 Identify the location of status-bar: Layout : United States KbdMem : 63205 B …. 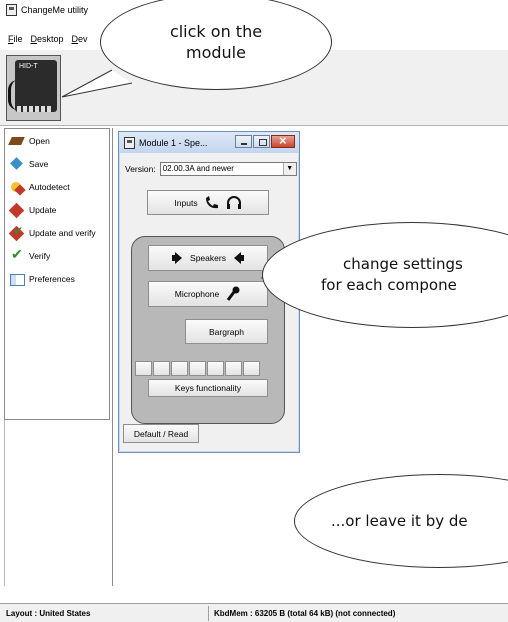
(254, 612).